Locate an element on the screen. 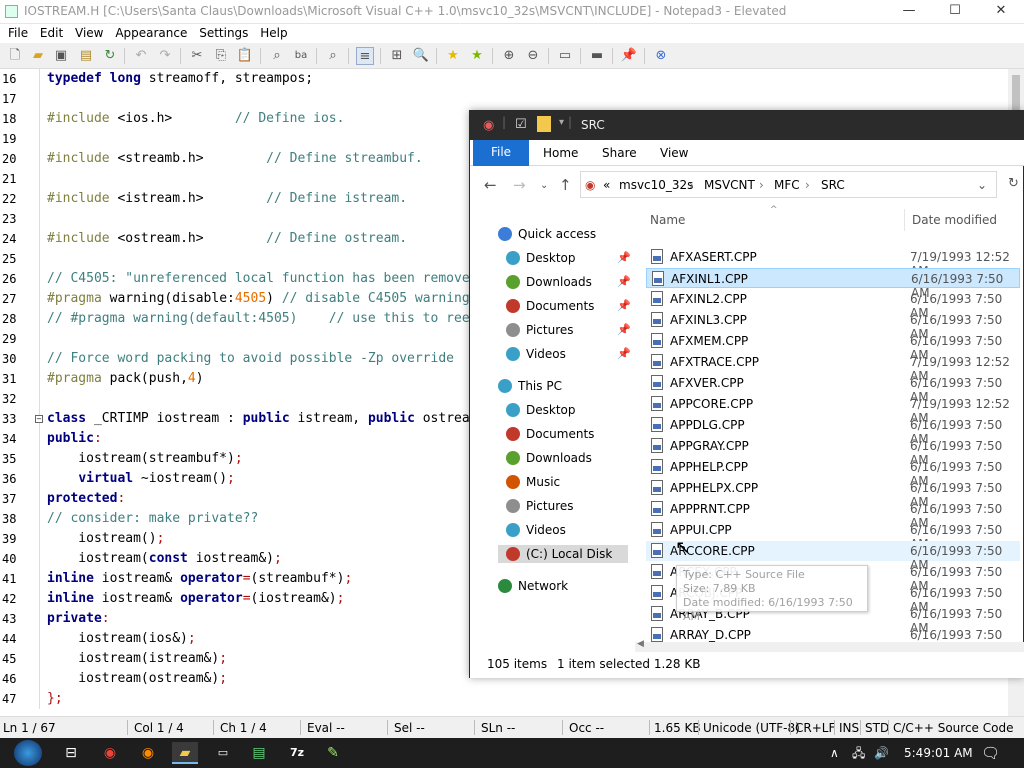 This screenshot has width=1024, height=768. menu-appearance: Appearance is located at coordinates (147, 33).